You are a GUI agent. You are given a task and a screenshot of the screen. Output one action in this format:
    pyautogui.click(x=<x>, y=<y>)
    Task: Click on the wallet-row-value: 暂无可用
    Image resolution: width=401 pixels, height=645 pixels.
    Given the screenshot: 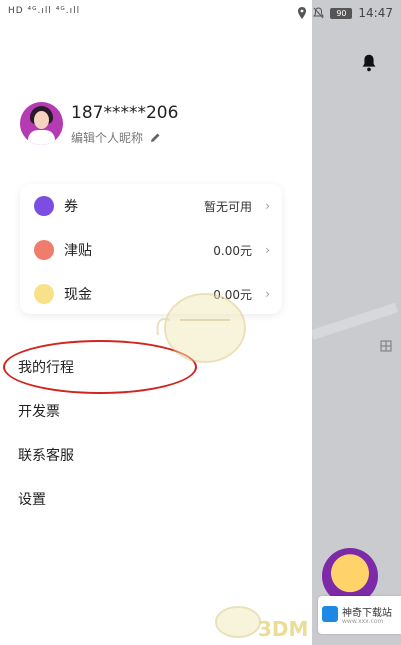 What is the action you would take?
    pyautogui.click(x=227, y=206)
    